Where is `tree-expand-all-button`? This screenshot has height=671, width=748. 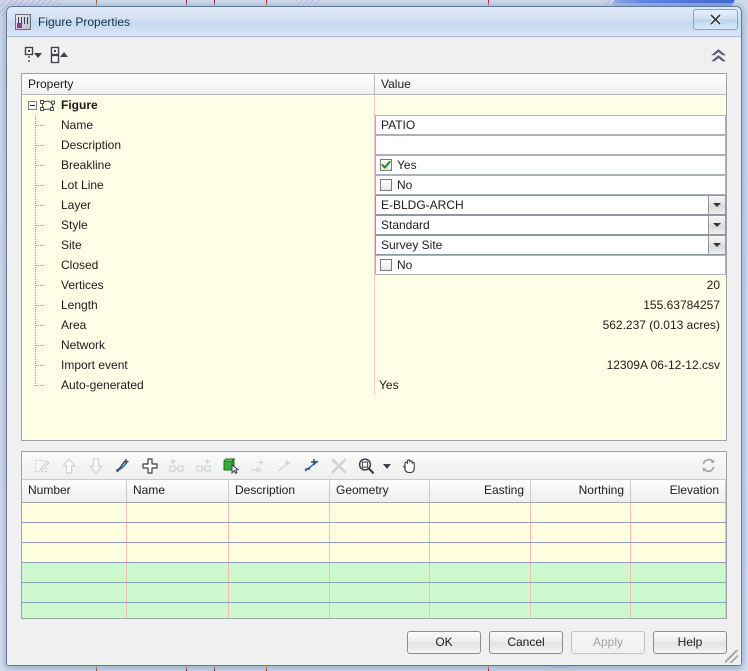 tree-expand-all-button is located at coordinates (60, 55).